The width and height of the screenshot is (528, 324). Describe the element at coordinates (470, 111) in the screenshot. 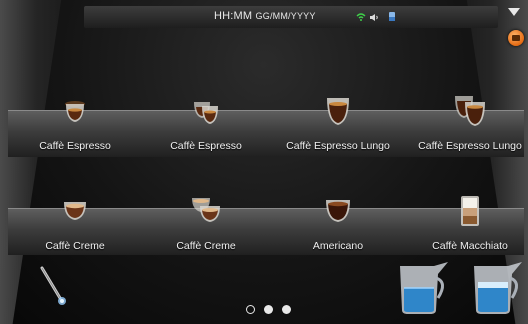

I see `espresso-lungo-double-icon` at that location.